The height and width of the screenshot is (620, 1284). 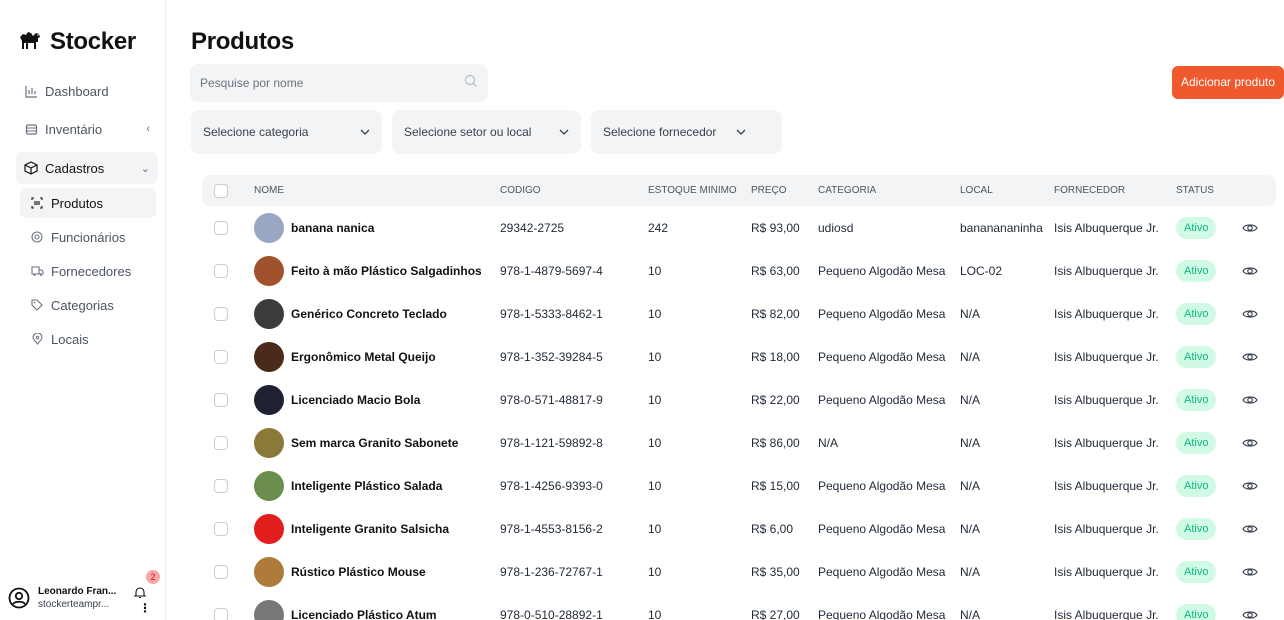 What do you see at coordinates (88, 237) in the screenshot?
I see `sidebar-subitem-funcionarios: Funcionários` at bounding box center [88, 237].